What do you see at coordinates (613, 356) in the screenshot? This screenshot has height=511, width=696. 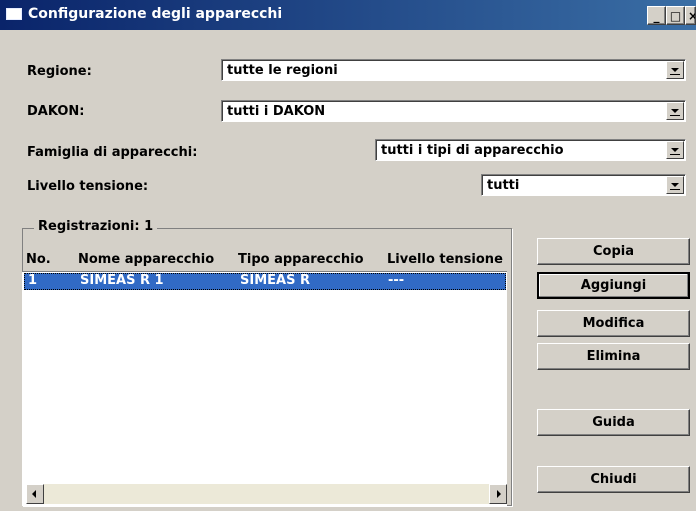 I see `delete-button: Elimina` at bounding box center [613, 356].